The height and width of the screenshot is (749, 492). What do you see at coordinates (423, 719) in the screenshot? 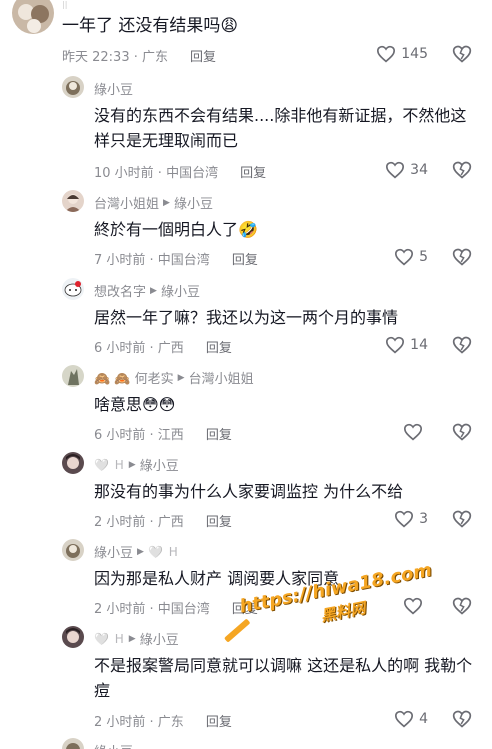
I see `like-count: 4` at bounding box center [423, 719].